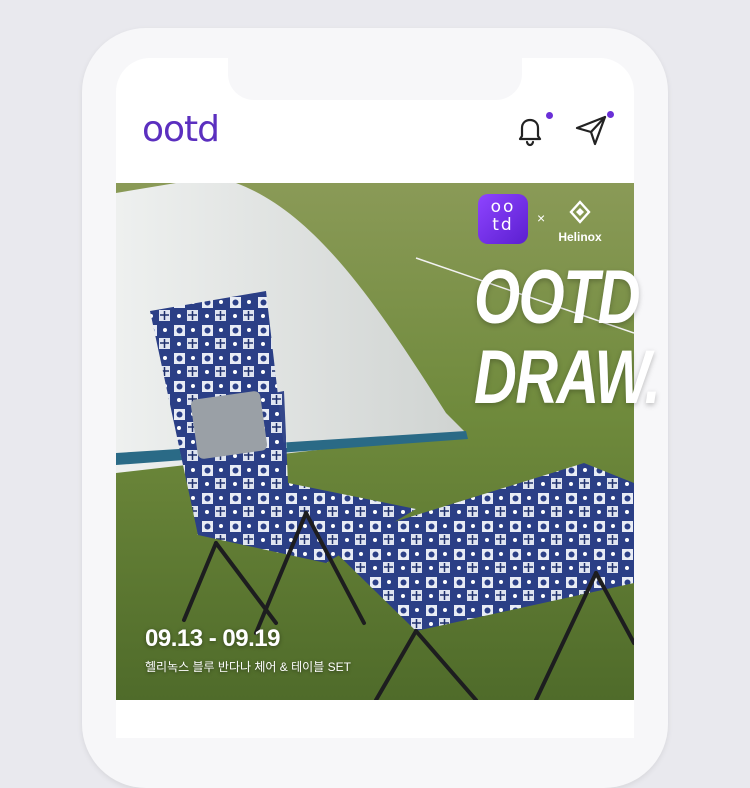  I want to click on phone-notch, so click(375, 79).